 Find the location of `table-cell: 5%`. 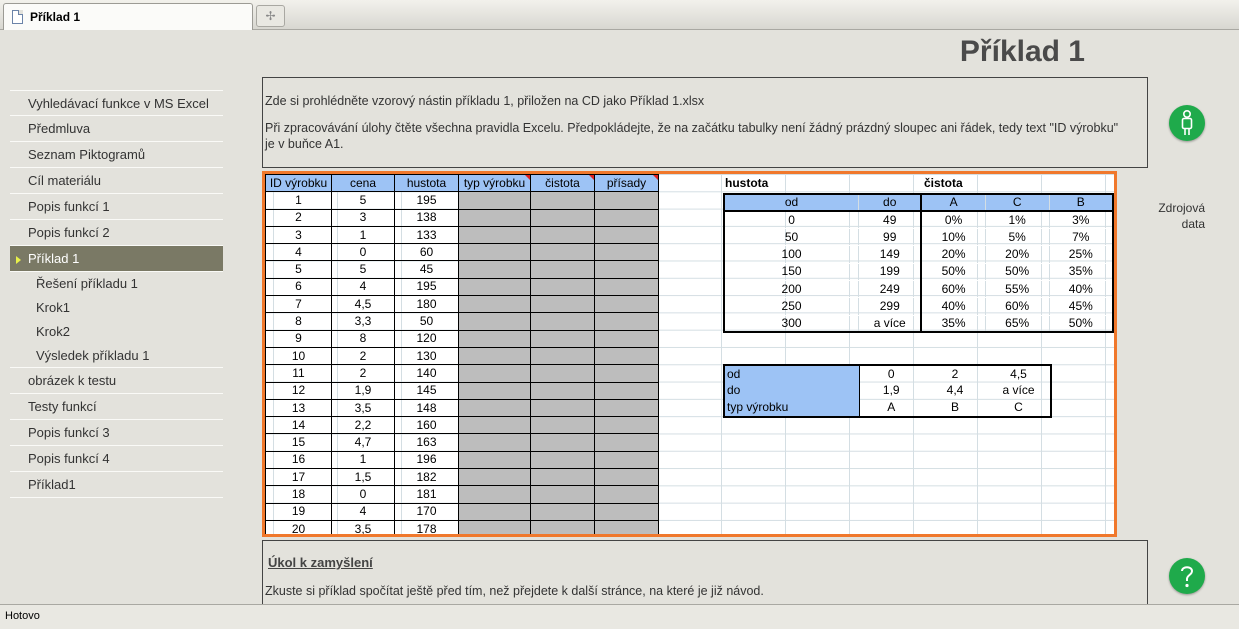

table-cell: 5% is located at coordinates (1017, 237).